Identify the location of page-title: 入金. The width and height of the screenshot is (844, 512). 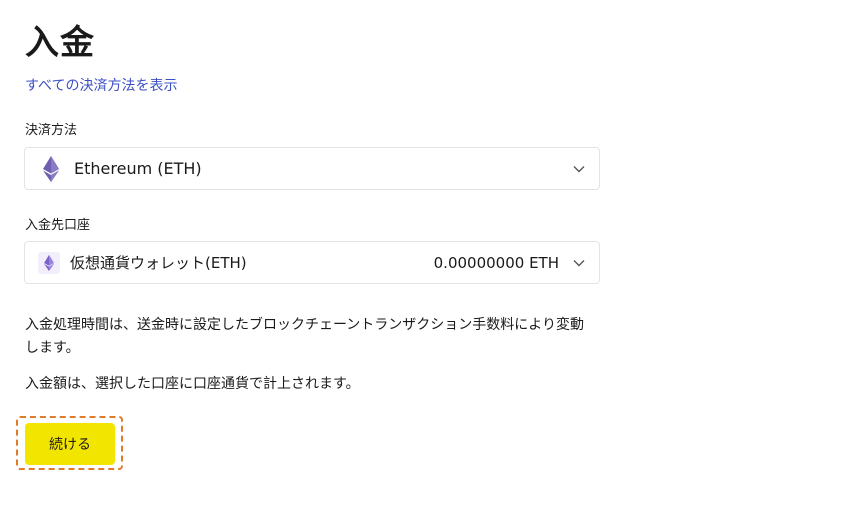
(60, 43).